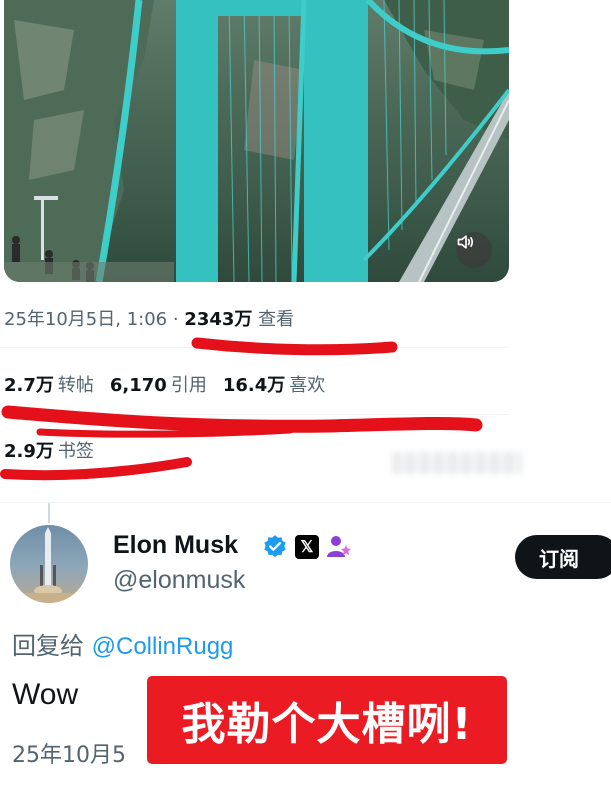  What do you see at coordinates (188, 385) in the screenshot?
I see `quotes-label: 引用` at bounding box center [188, 385].